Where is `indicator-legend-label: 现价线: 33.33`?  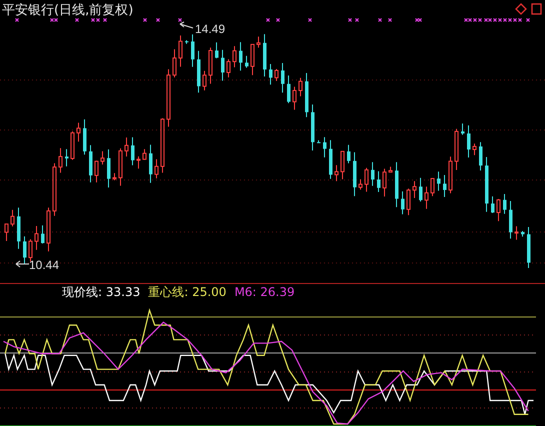
indicator-legend-label: 现价线: 33.33 is located at coordinates (101, 292).